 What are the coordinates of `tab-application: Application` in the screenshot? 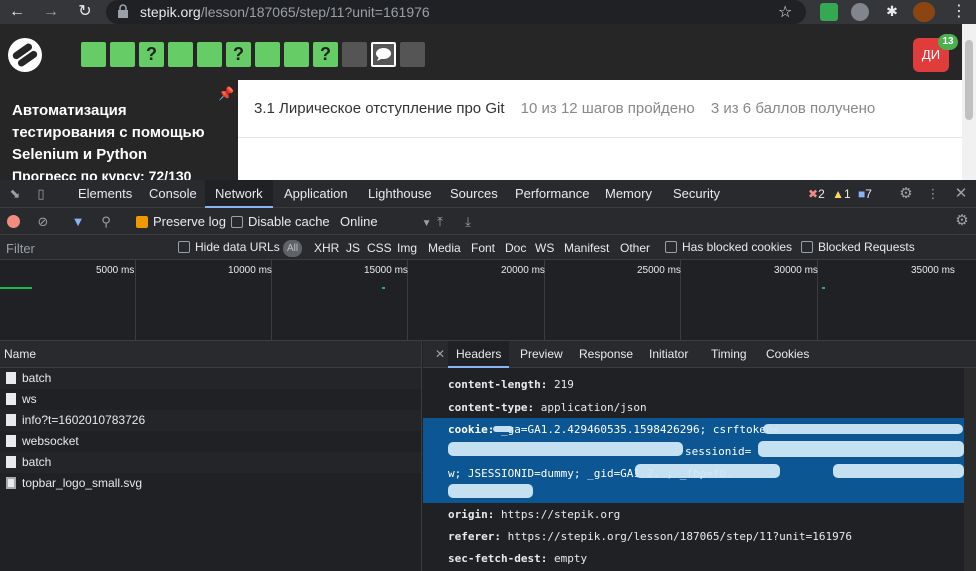 It's located at (316, 194).